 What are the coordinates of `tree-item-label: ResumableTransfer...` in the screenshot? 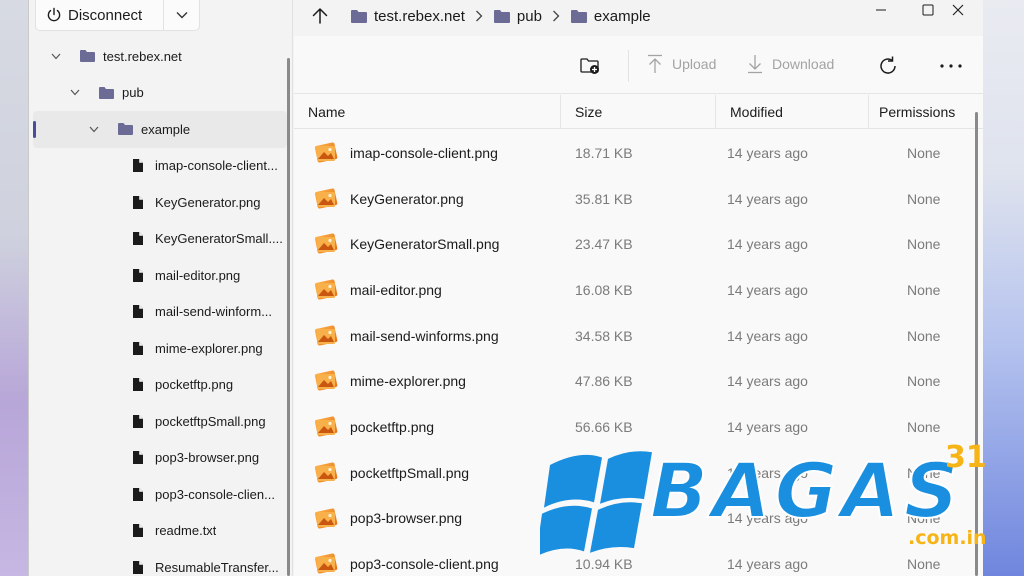 It's located at (217, 567).